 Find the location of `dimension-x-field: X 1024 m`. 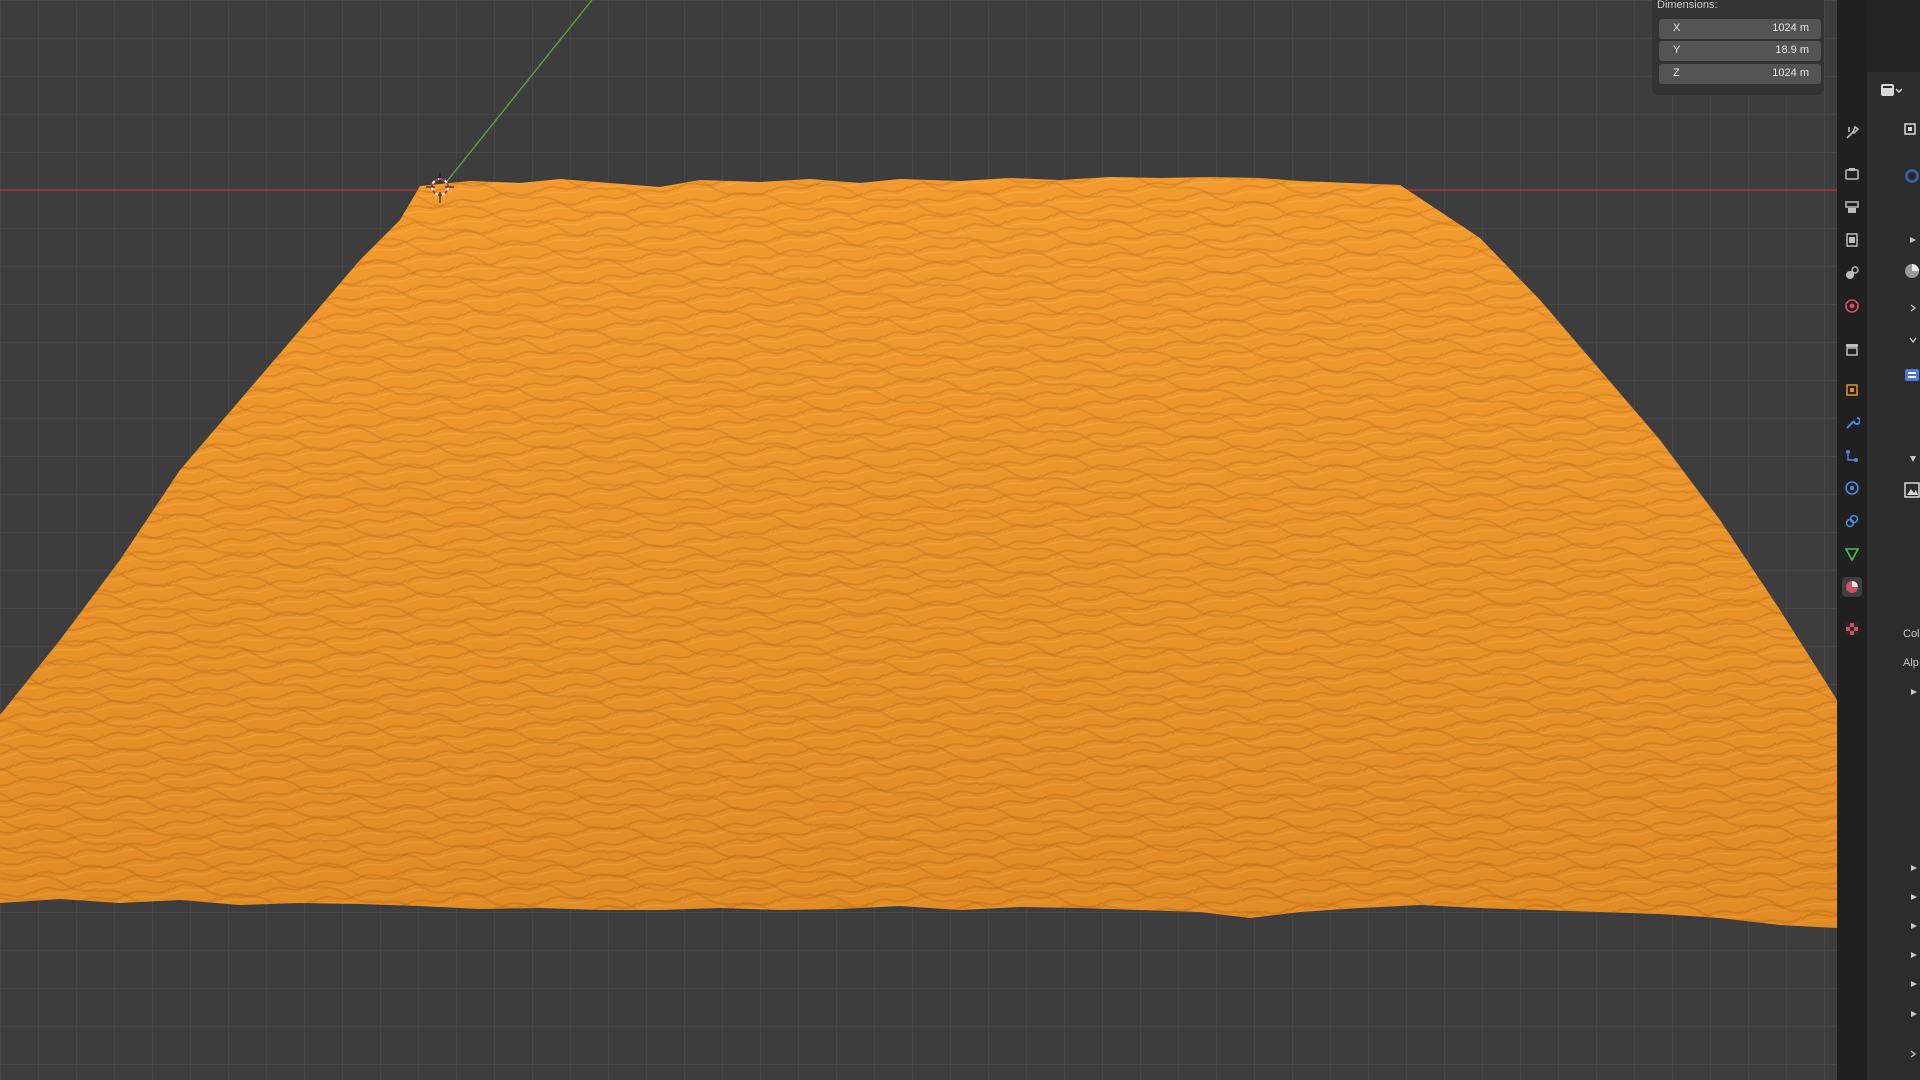

dimension-x-field: X 1024 m is located at coordinates (1740, 29).